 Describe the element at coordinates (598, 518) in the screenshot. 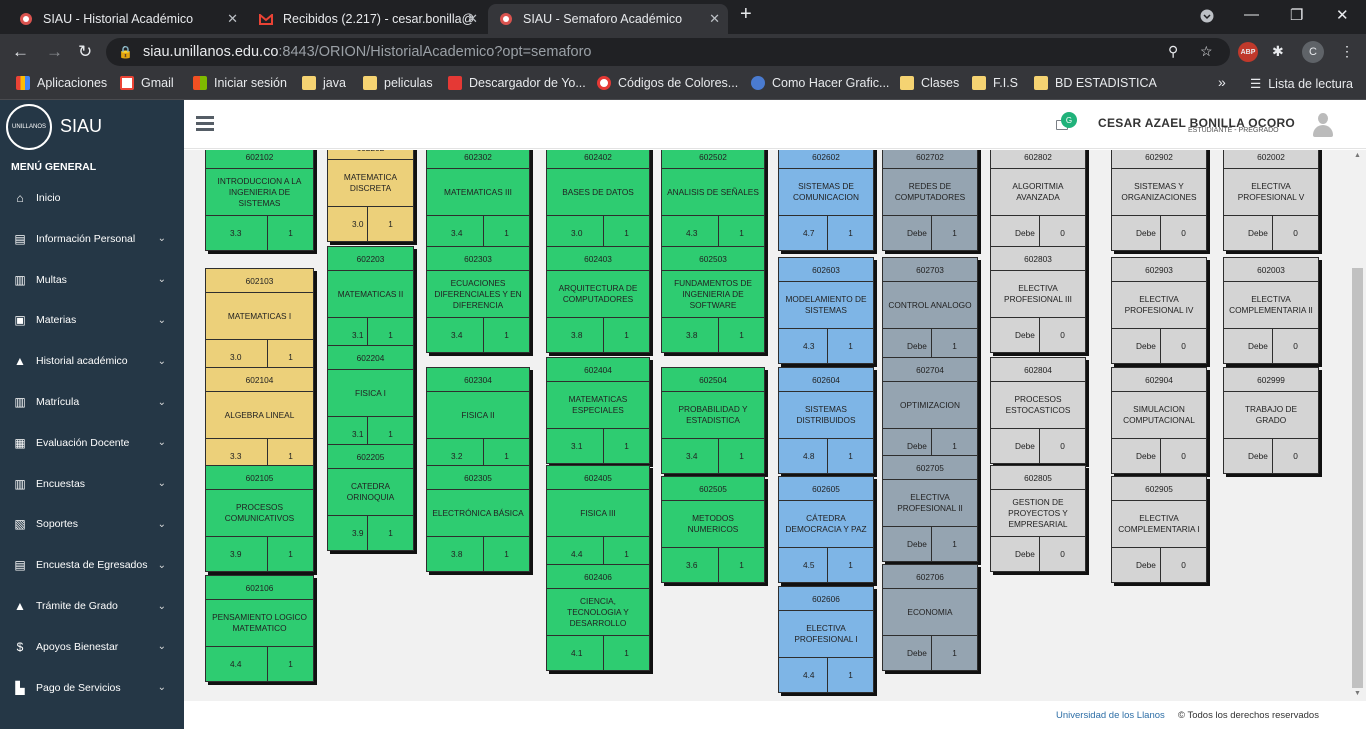

I see `course-card: 602405 FISICA III 4.4 1` at that location.